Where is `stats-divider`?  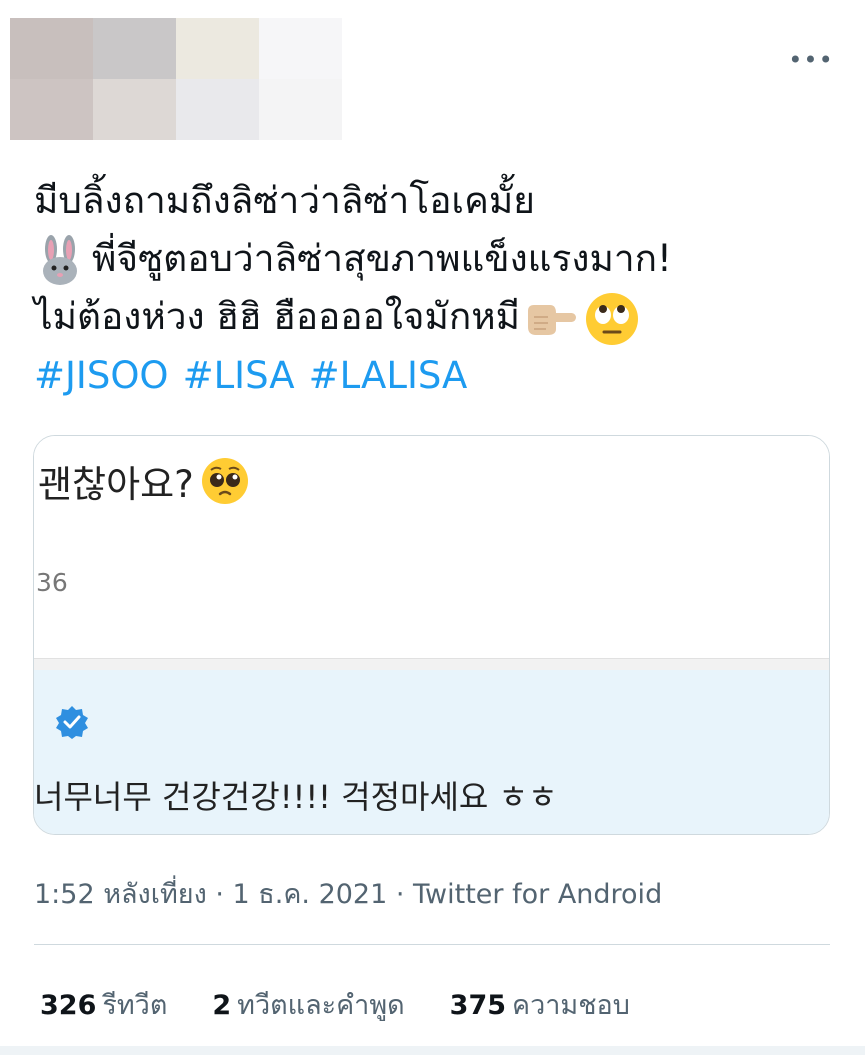 stats-divider is located at coordinates (432, 944).